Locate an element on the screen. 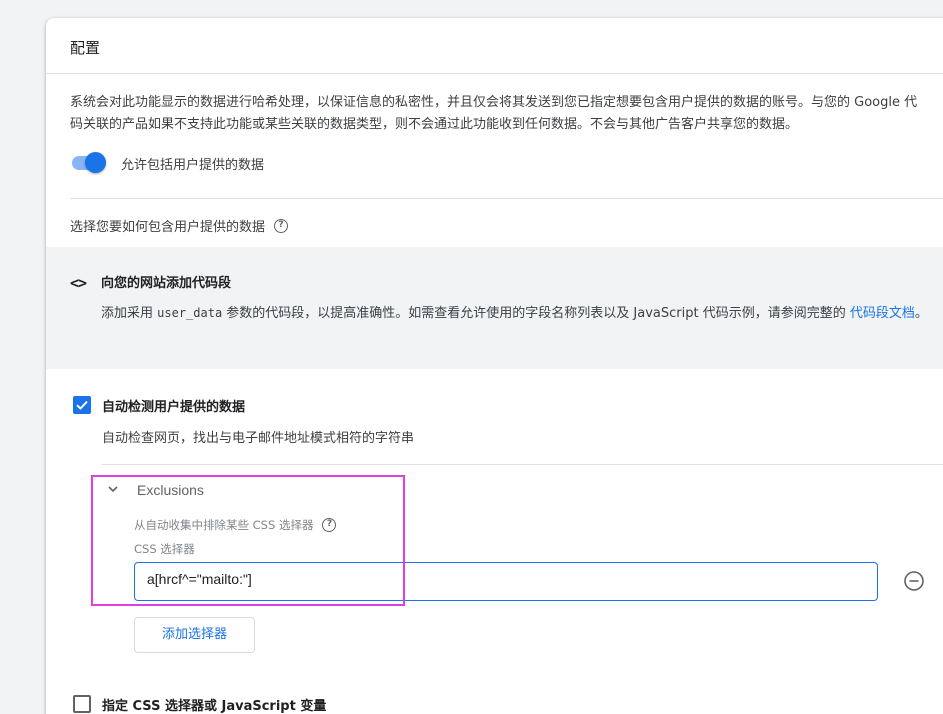 The image size is (943, 714). checkmark-icon is located at coordinates (82, 405).